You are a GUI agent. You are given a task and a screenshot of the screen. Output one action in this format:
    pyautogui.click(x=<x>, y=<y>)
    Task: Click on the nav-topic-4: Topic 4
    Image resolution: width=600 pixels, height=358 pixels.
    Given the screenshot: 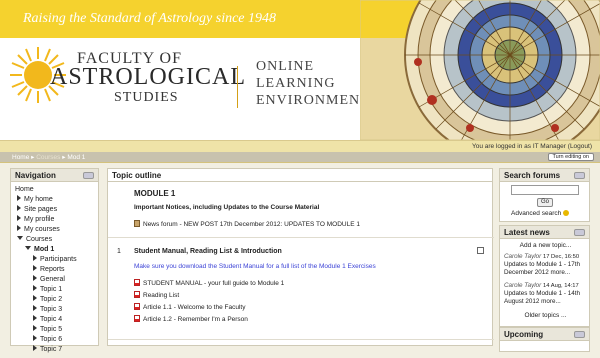 What is the action you would take?
    pyautogui.click(x=54, y=320)
    